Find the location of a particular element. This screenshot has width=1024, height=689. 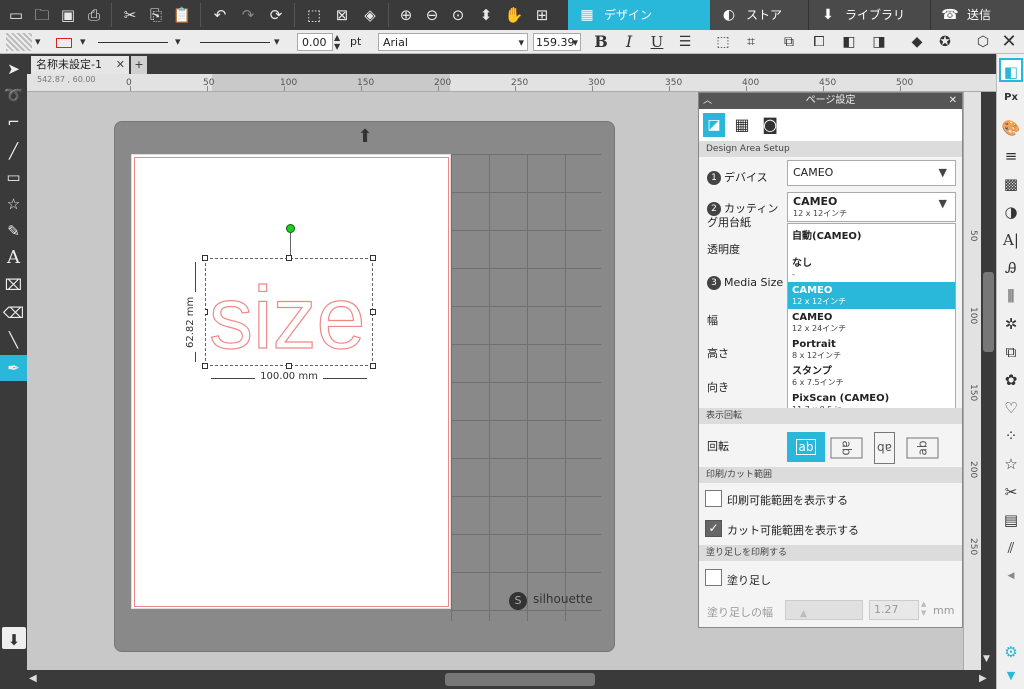

vertical-scrollbar: ▼ is located at coordinates (988, 381).